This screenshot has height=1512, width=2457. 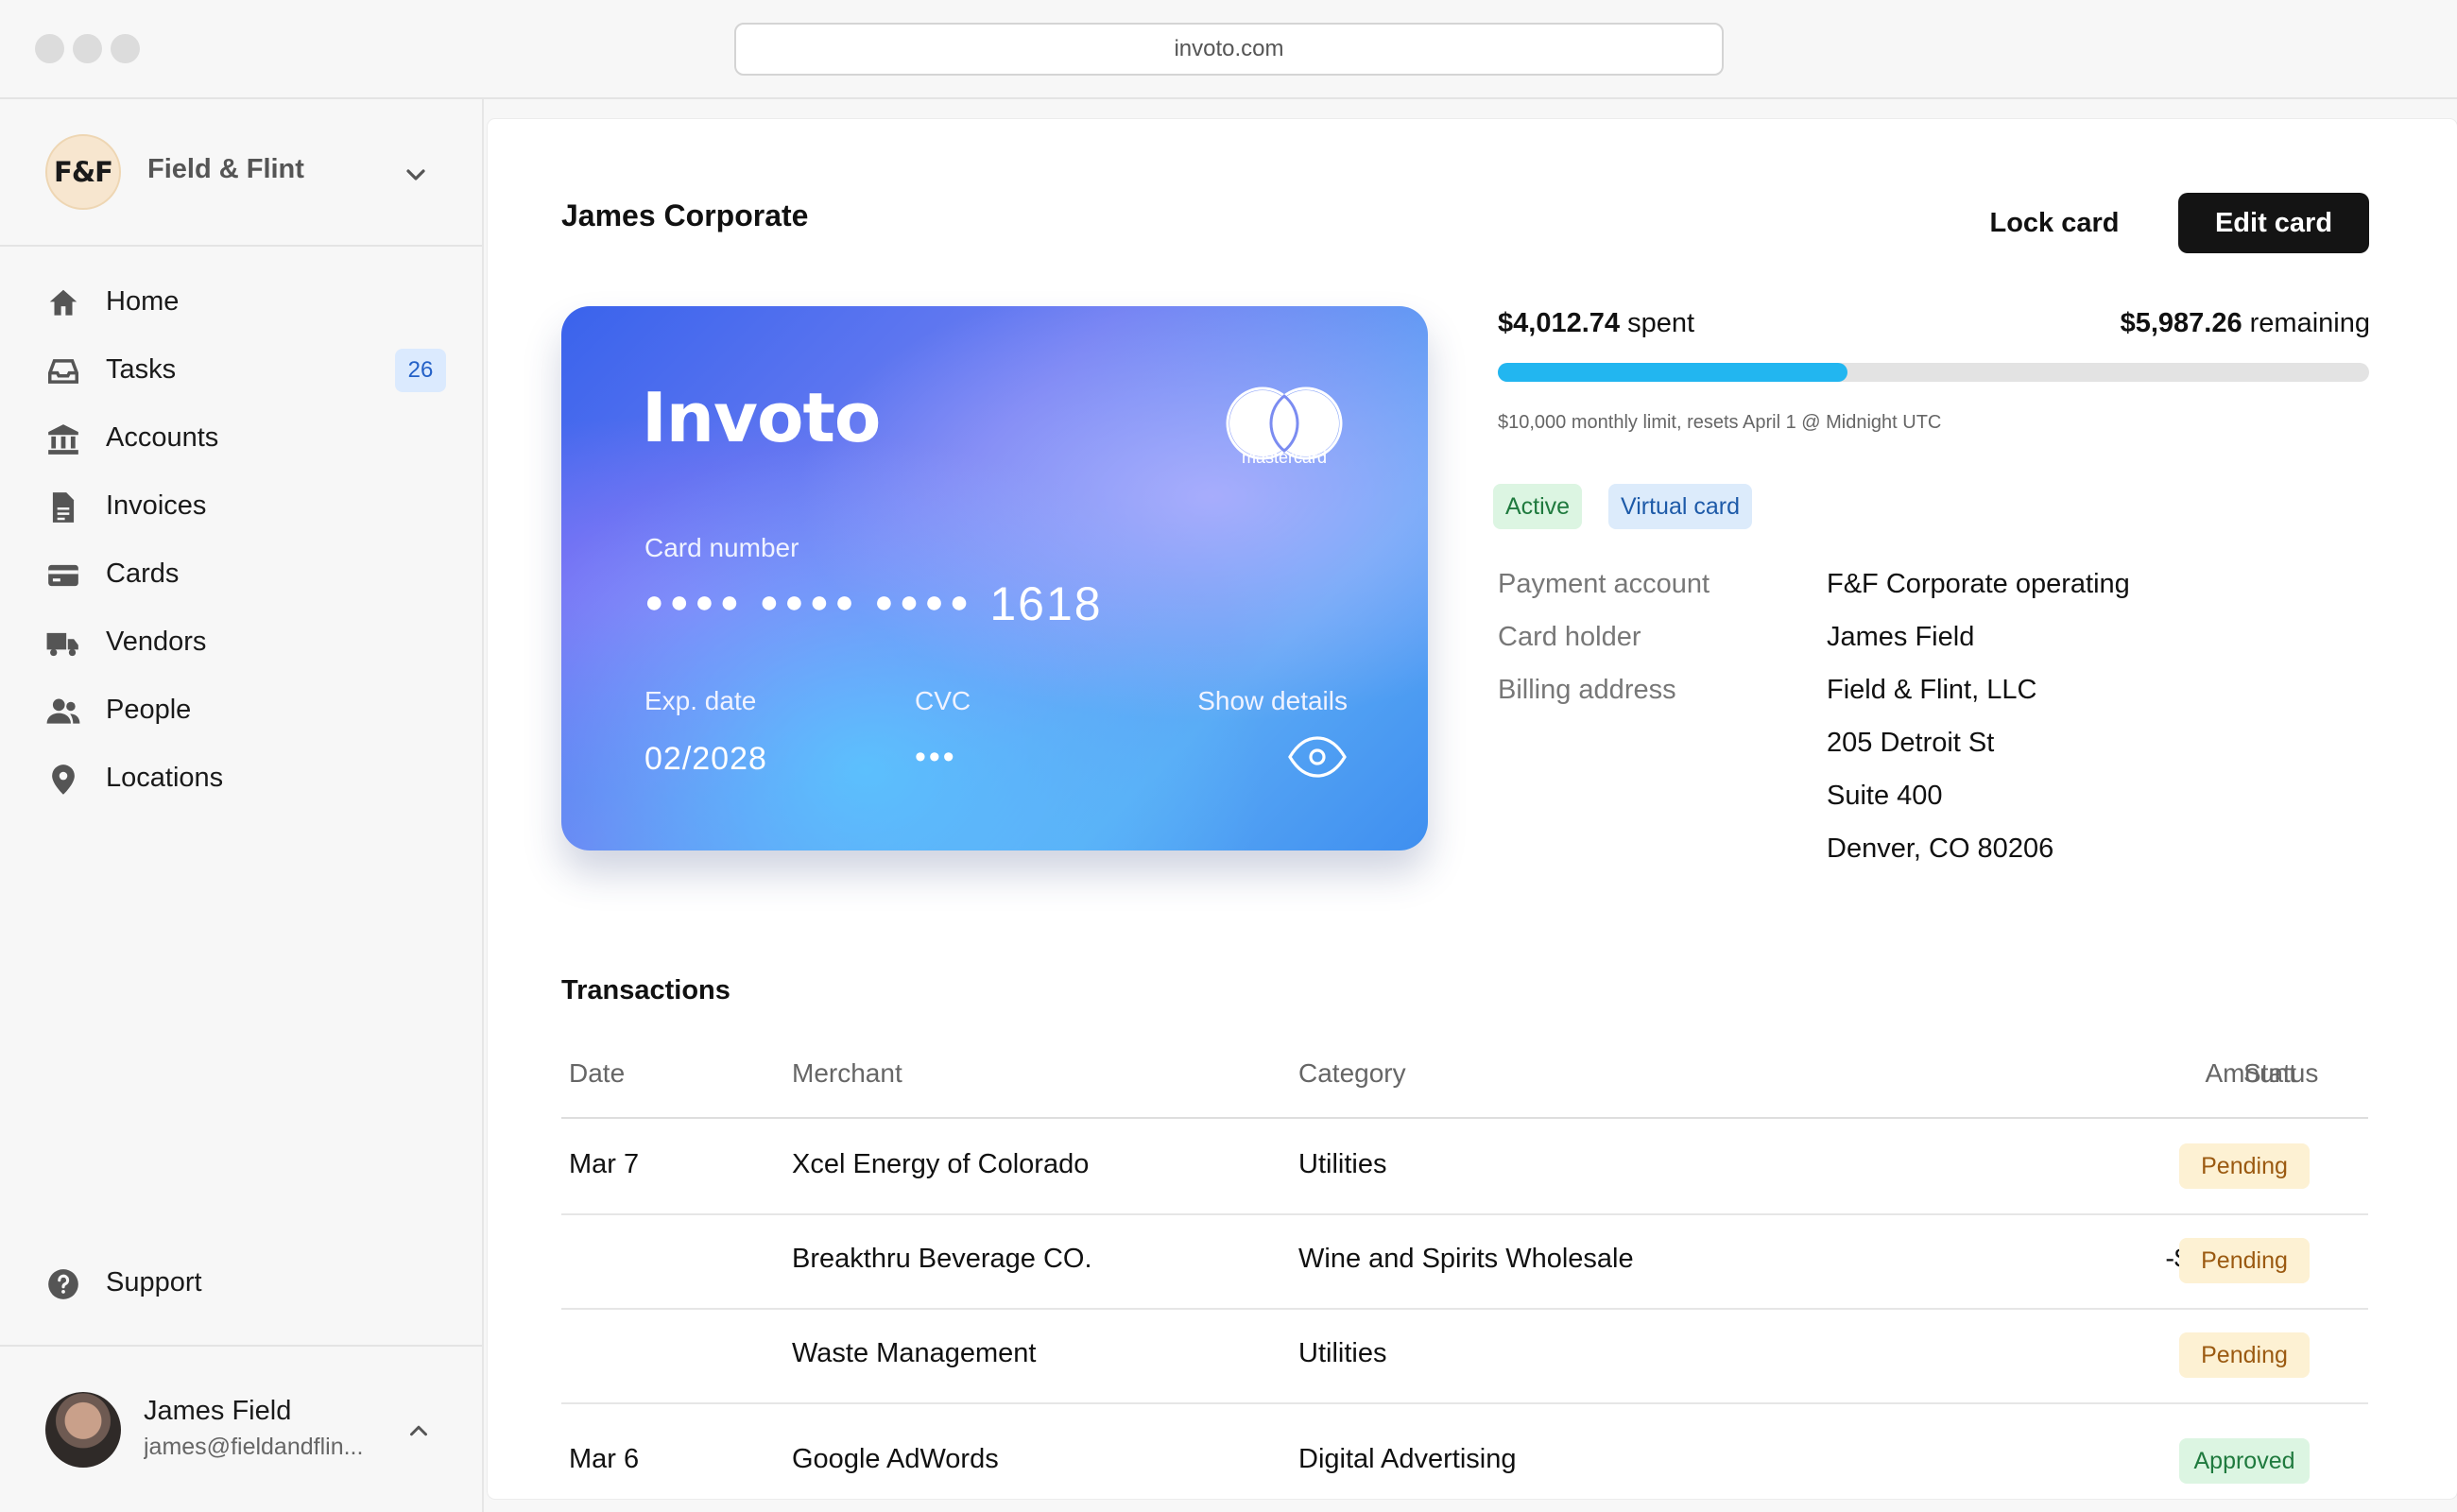 I want to click on spent-amount: $4,012.74, so click(x=1559, y=323).